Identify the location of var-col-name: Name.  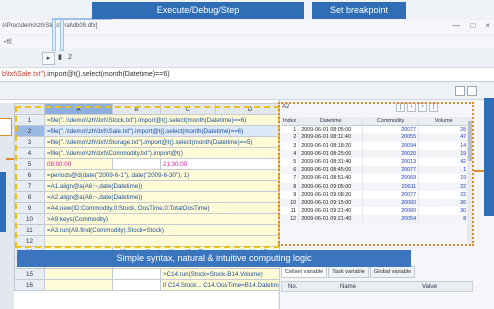
(348, 287).